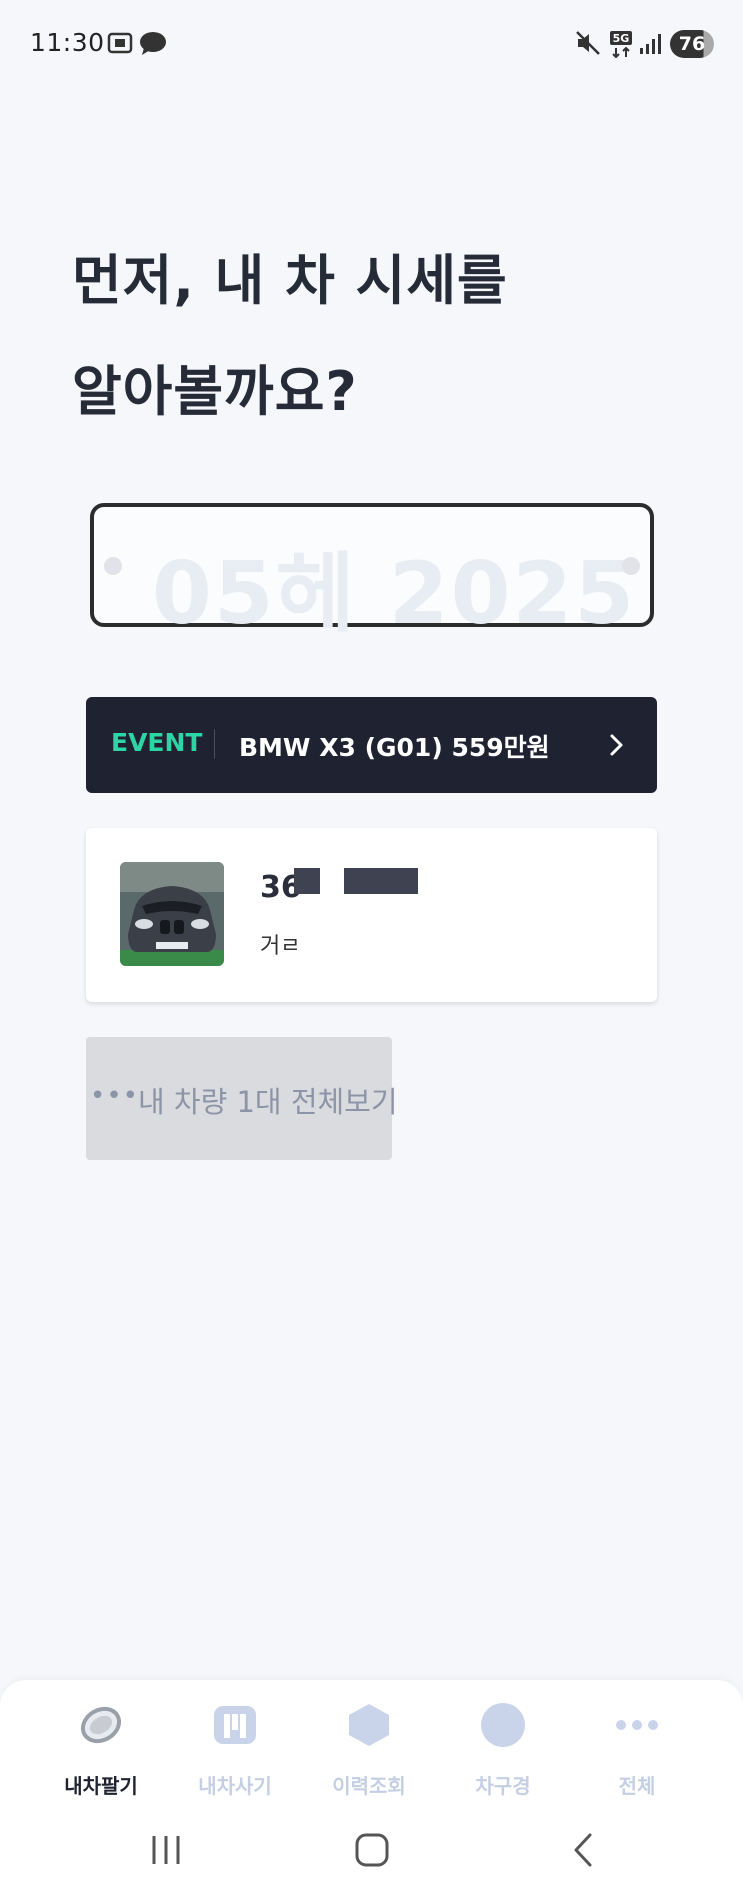 The width and height of the screenshot is (743, 1904). What do you see at coordinates (631, 566) in the screenshot?
I see `plate-bolt-right` at bounding box center [631, 566].